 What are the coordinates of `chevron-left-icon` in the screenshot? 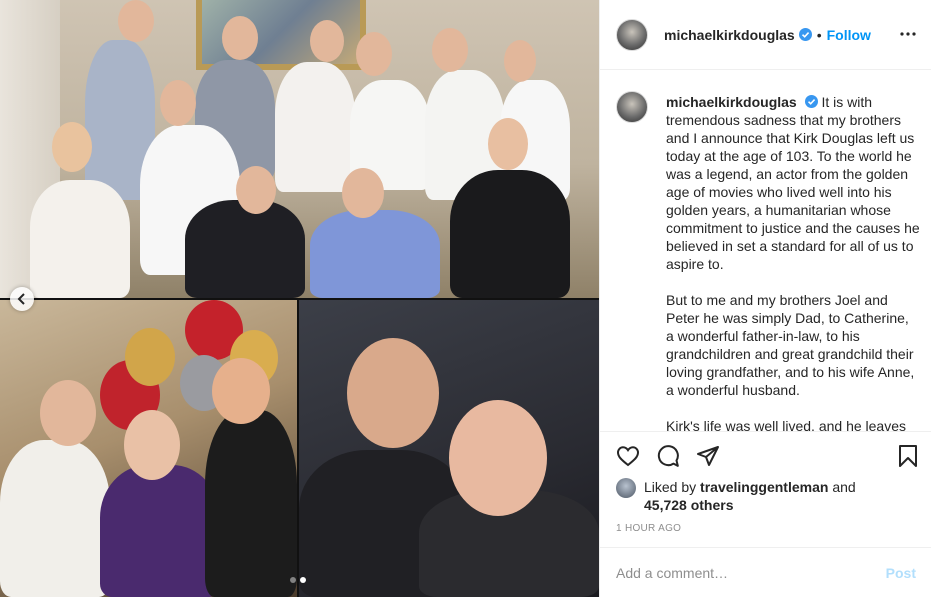 It's located at (21, 299).